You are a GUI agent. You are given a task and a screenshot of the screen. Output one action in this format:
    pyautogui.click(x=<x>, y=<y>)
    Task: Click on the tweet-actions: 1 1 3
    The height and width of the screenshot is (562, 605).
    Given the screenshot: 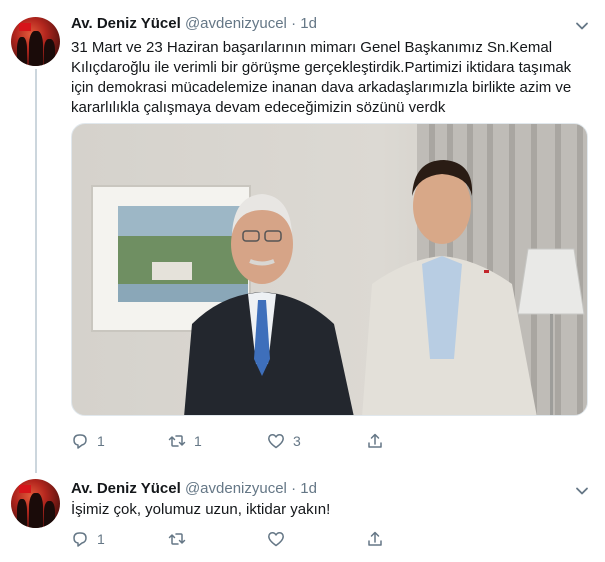 What is the action you would take?
    pyautogui.click(x=331, y=441)
    